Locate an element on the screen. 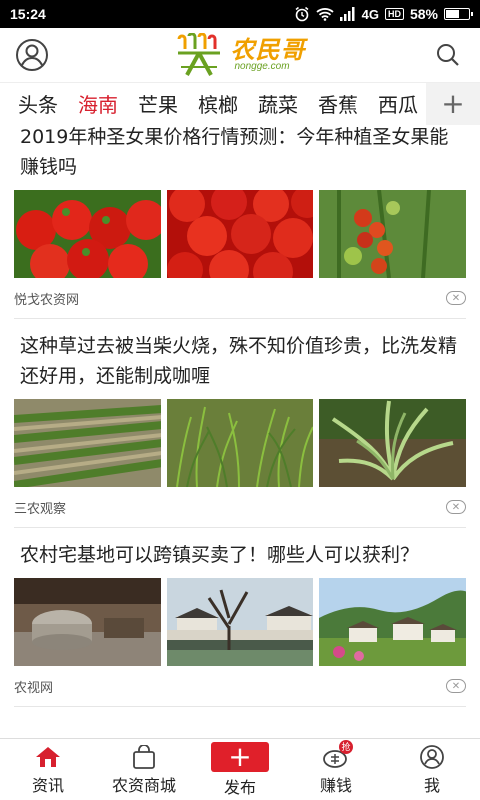  nav-mall-label: 农资商城 is located at coordinates (143, 785).